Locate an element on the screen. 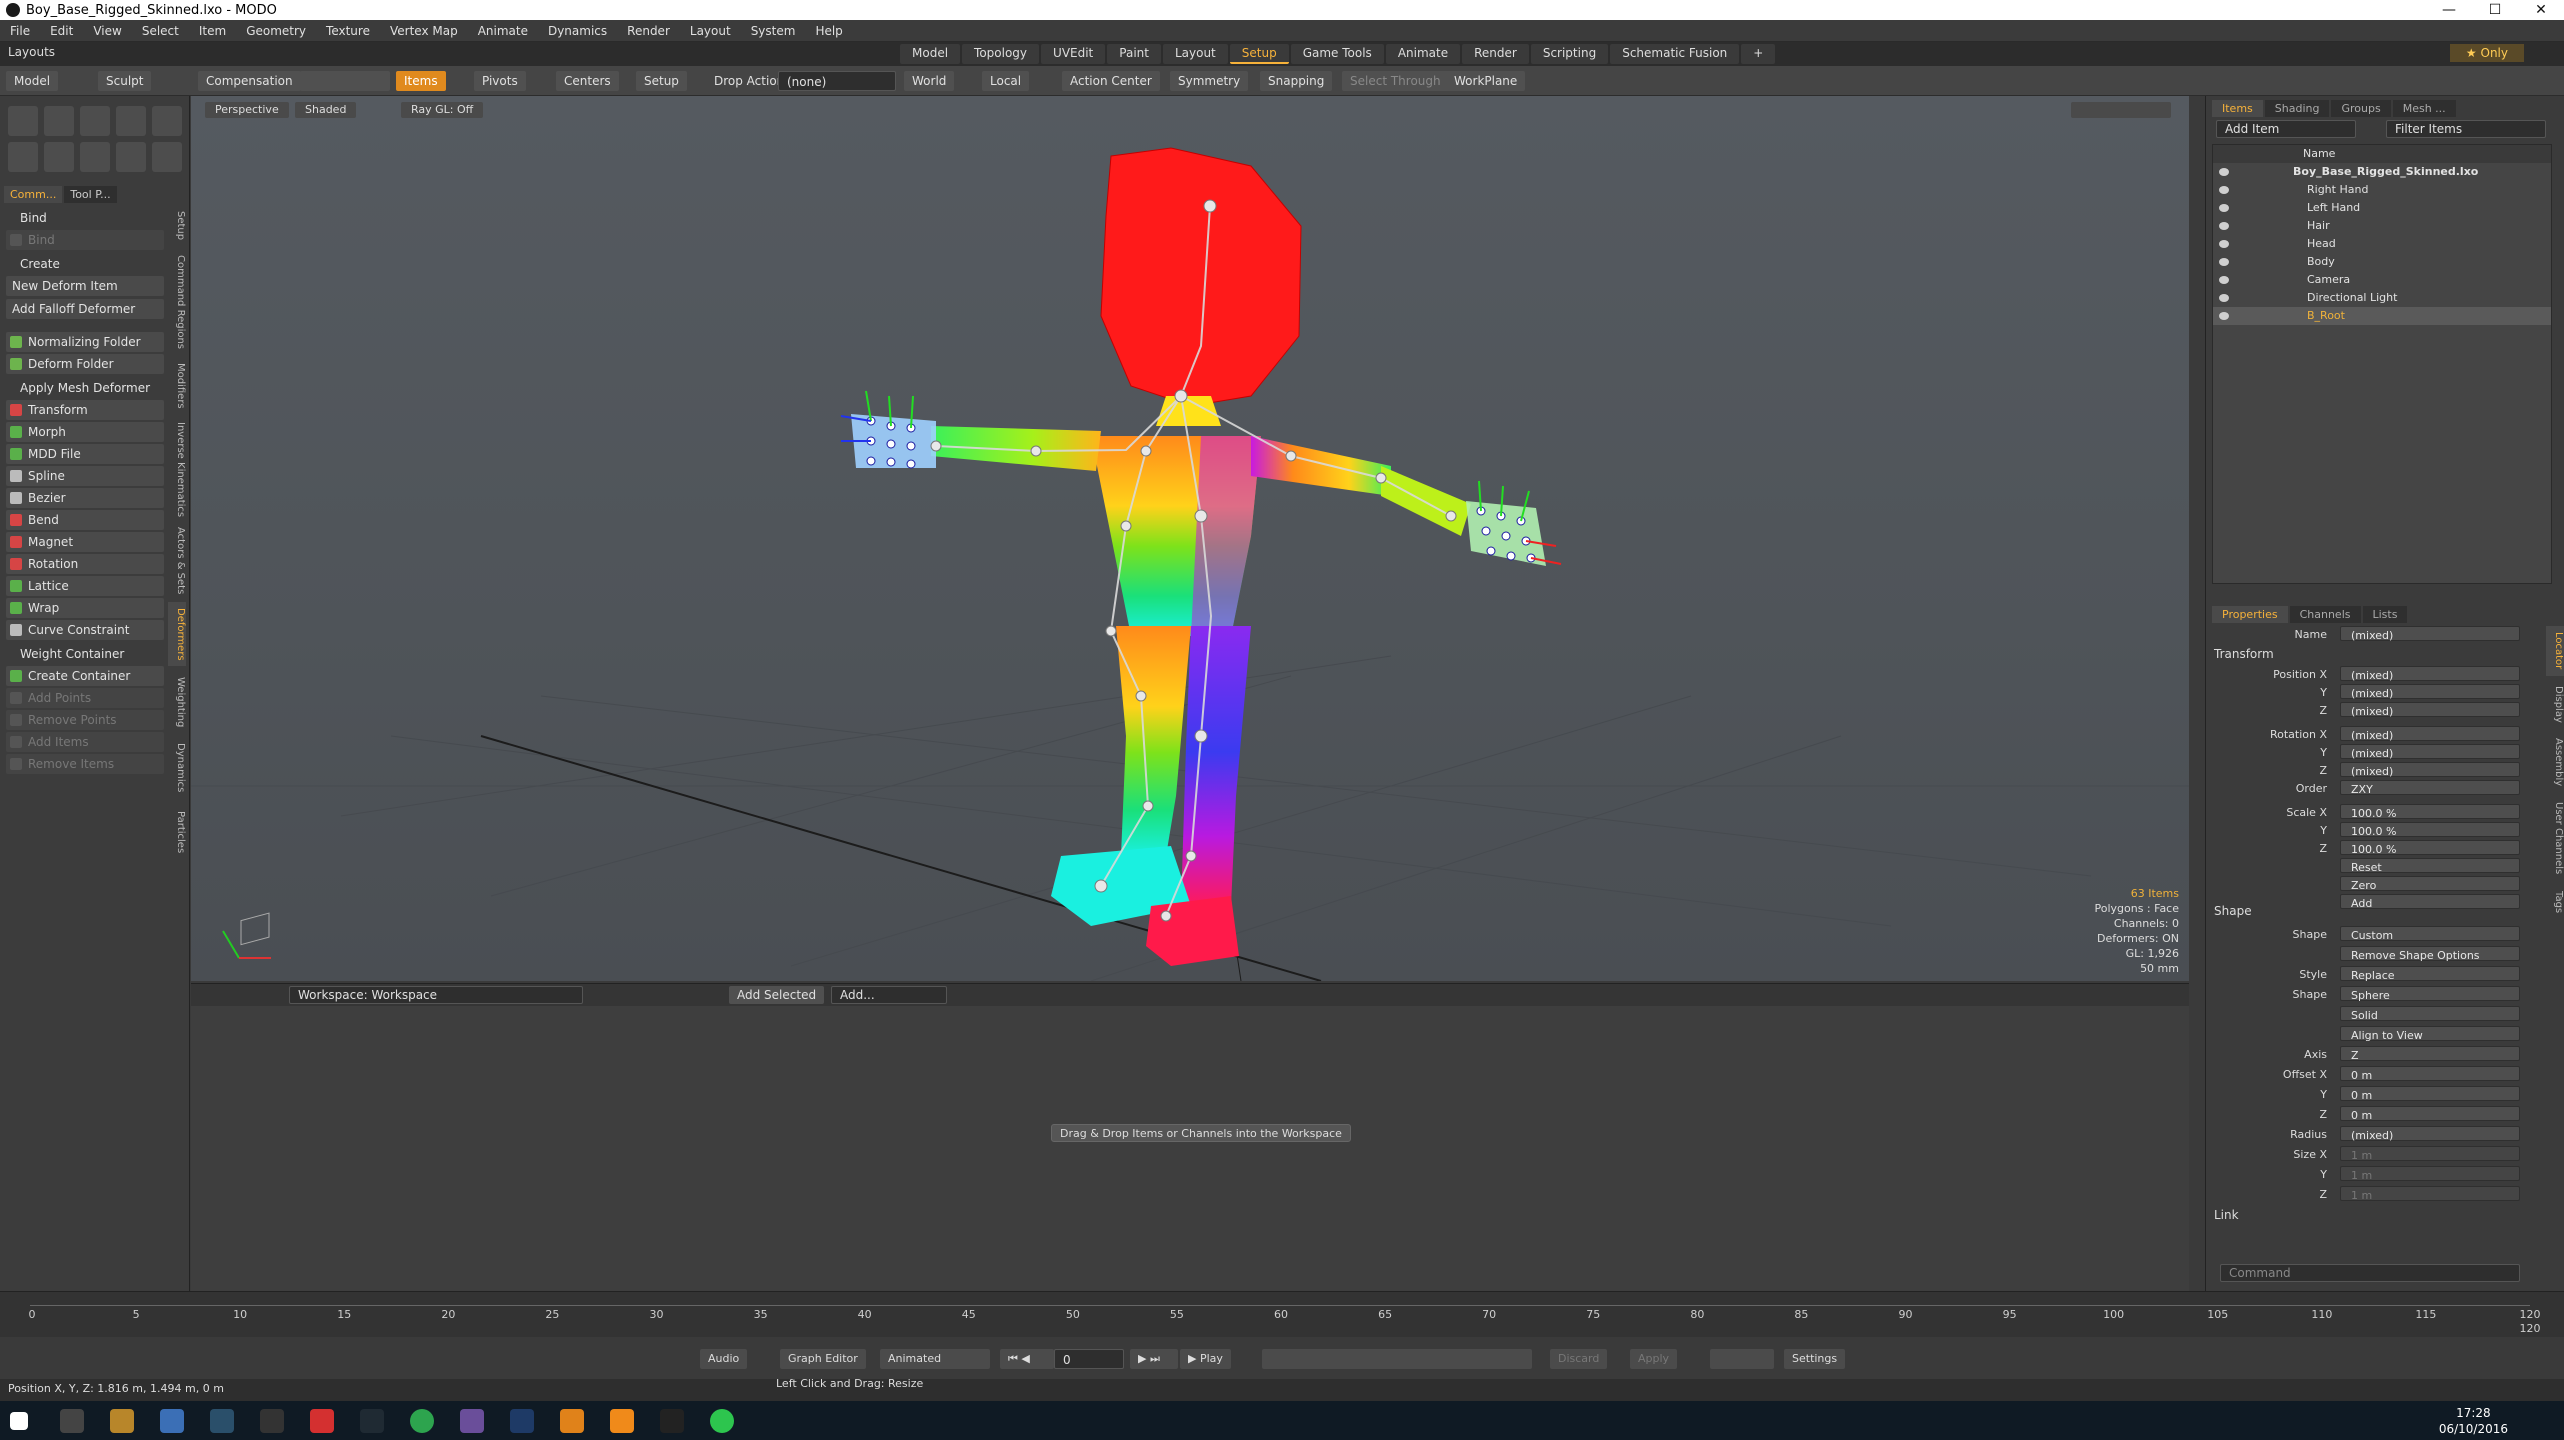  tab-scripting: Scripting is located at coordinates (1569, 54).